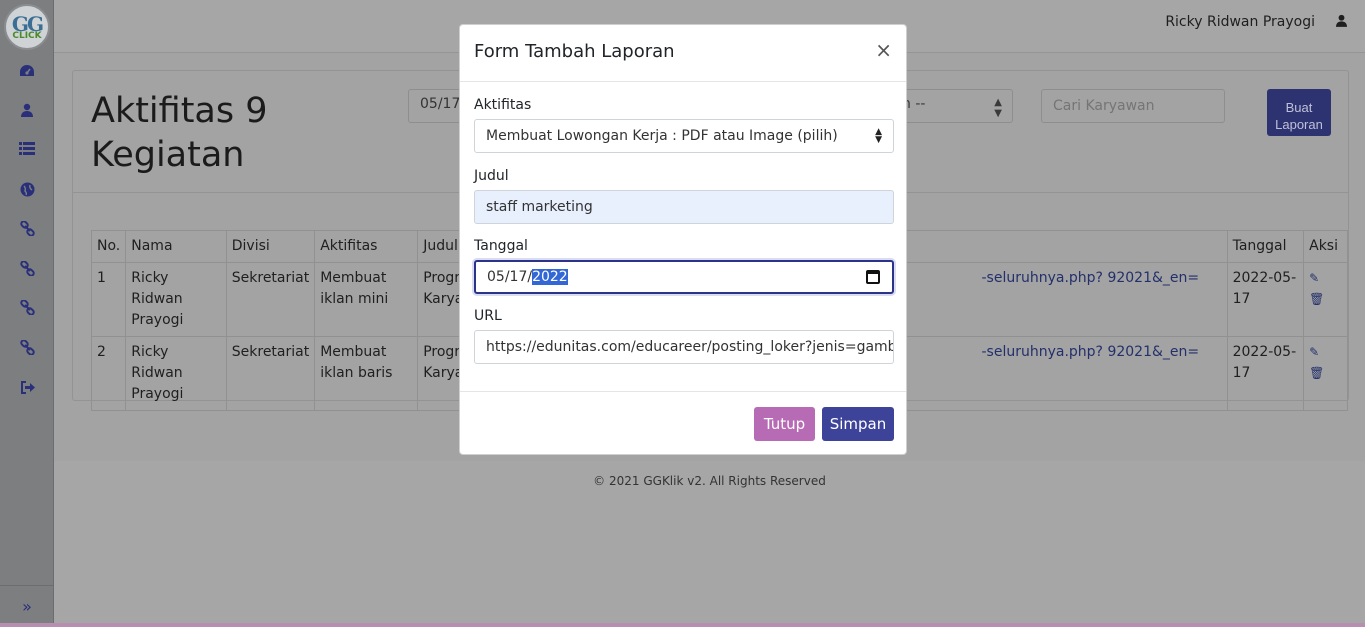 This screenshot has height=627, width=1365. I want to click on modal-footer: Tutup Simpan, so click(683, 423).